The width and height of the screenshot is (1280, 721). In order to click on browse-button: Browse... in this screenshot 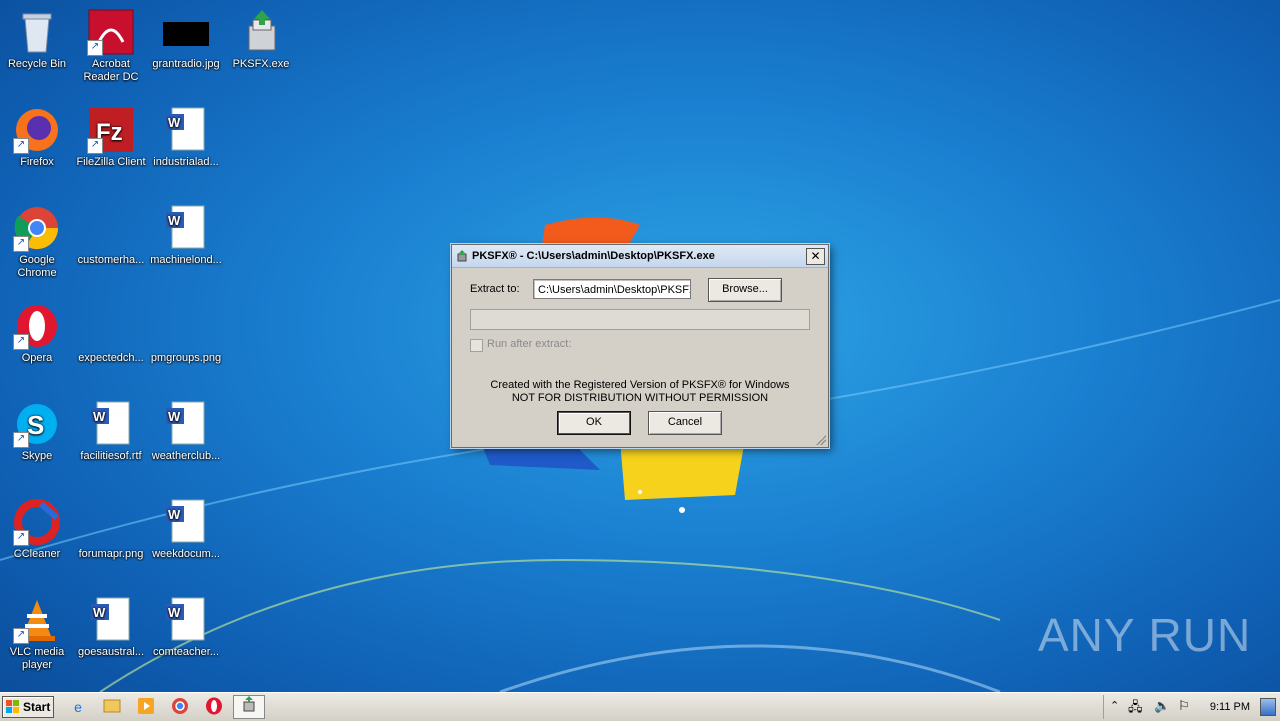, I will do `click(745, 290)`.